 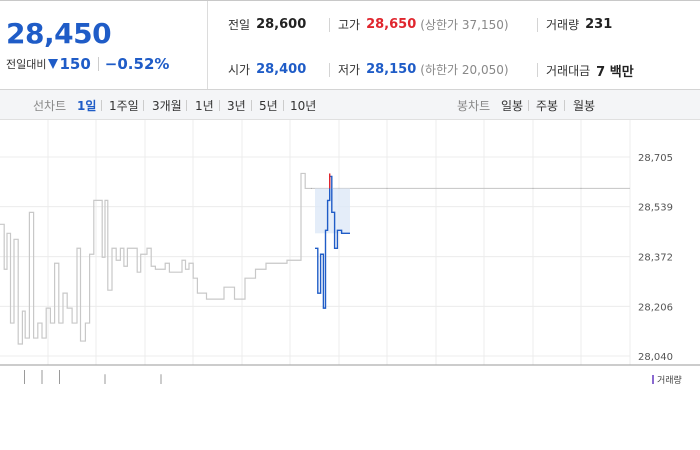 What do you see at coordinates (655, 208) in the screenshot?
I see `y-tick-label: 28,539` at bounding box center [655, 208].